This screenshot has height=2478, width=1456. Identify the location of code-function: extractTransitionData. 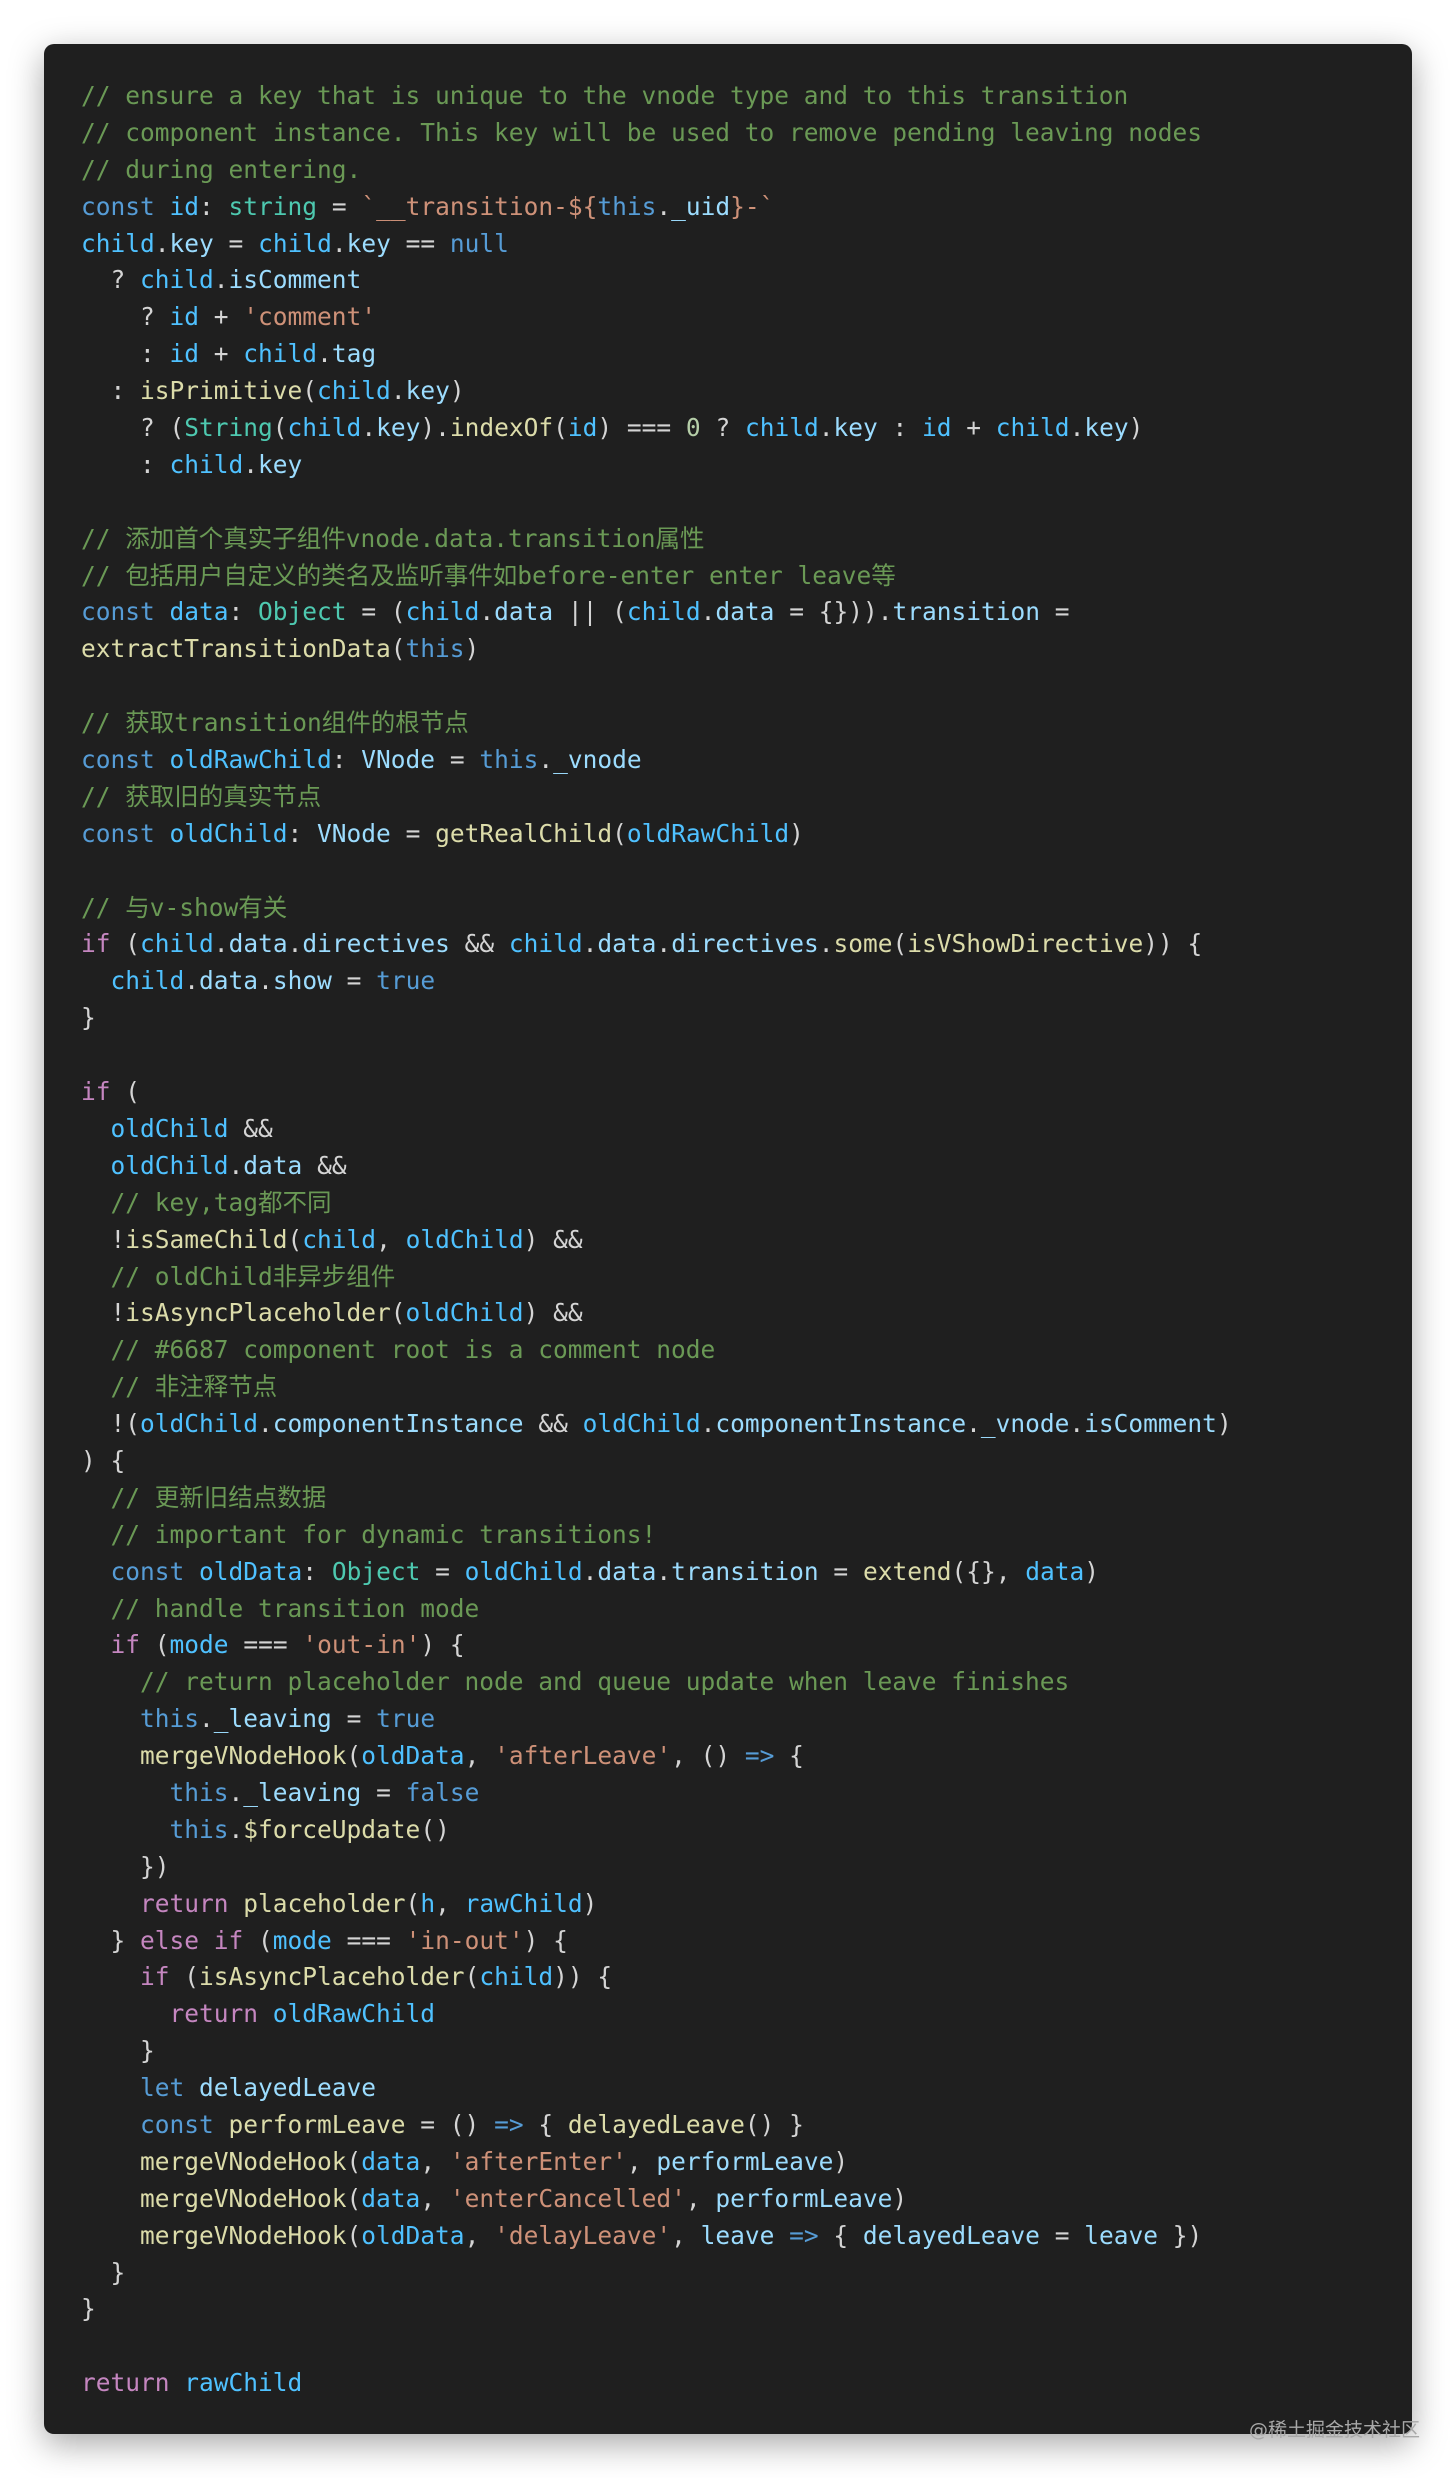
(236, 649).